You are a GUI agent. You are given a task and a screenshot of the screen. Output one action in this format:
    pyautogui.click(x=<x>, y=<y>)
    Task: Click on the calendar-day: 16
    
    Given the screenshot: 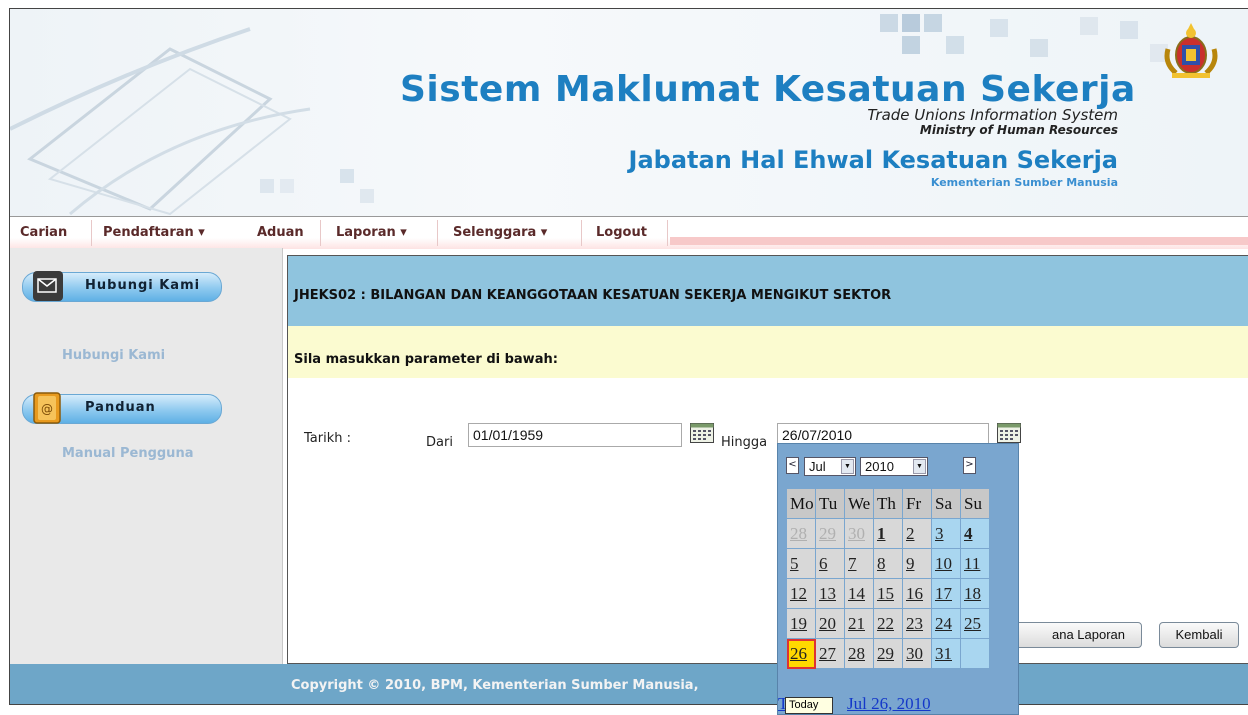 What is the action you would take?
    pyautogui.click(x=917, y=593)
    